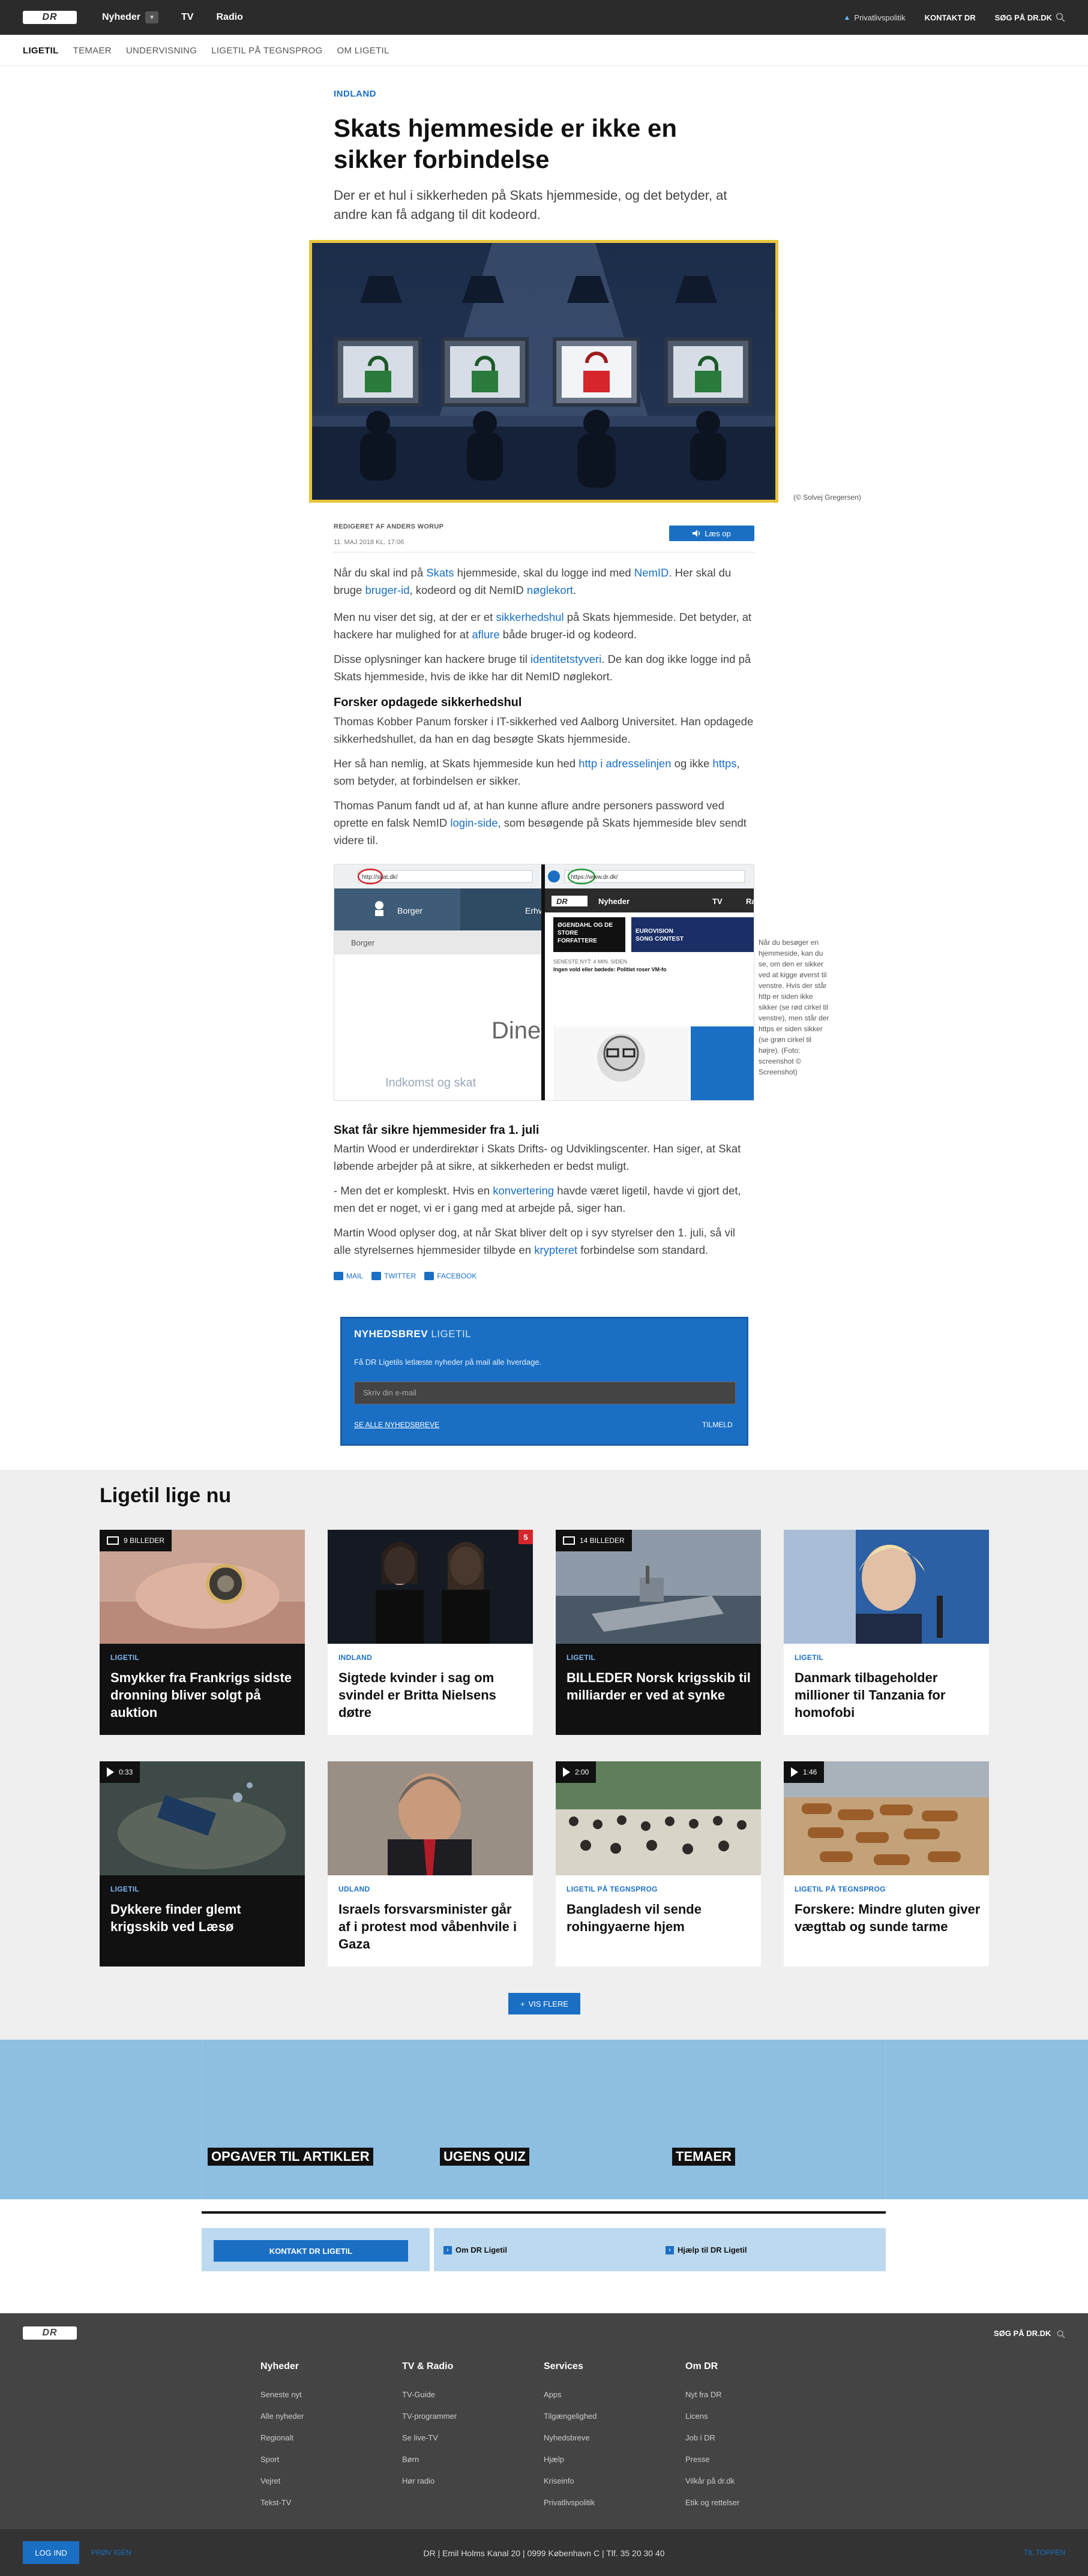  What do you see at coordinates (50, 17) in the screenshot?
I see `dr-logo: DR` at bounding box center [50, 17].